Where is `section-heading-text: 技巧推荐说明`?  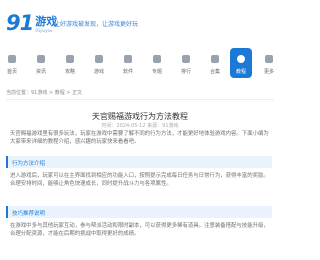
section-heading-text: 技巧推荐说明 is located at coordinates (29, 214).